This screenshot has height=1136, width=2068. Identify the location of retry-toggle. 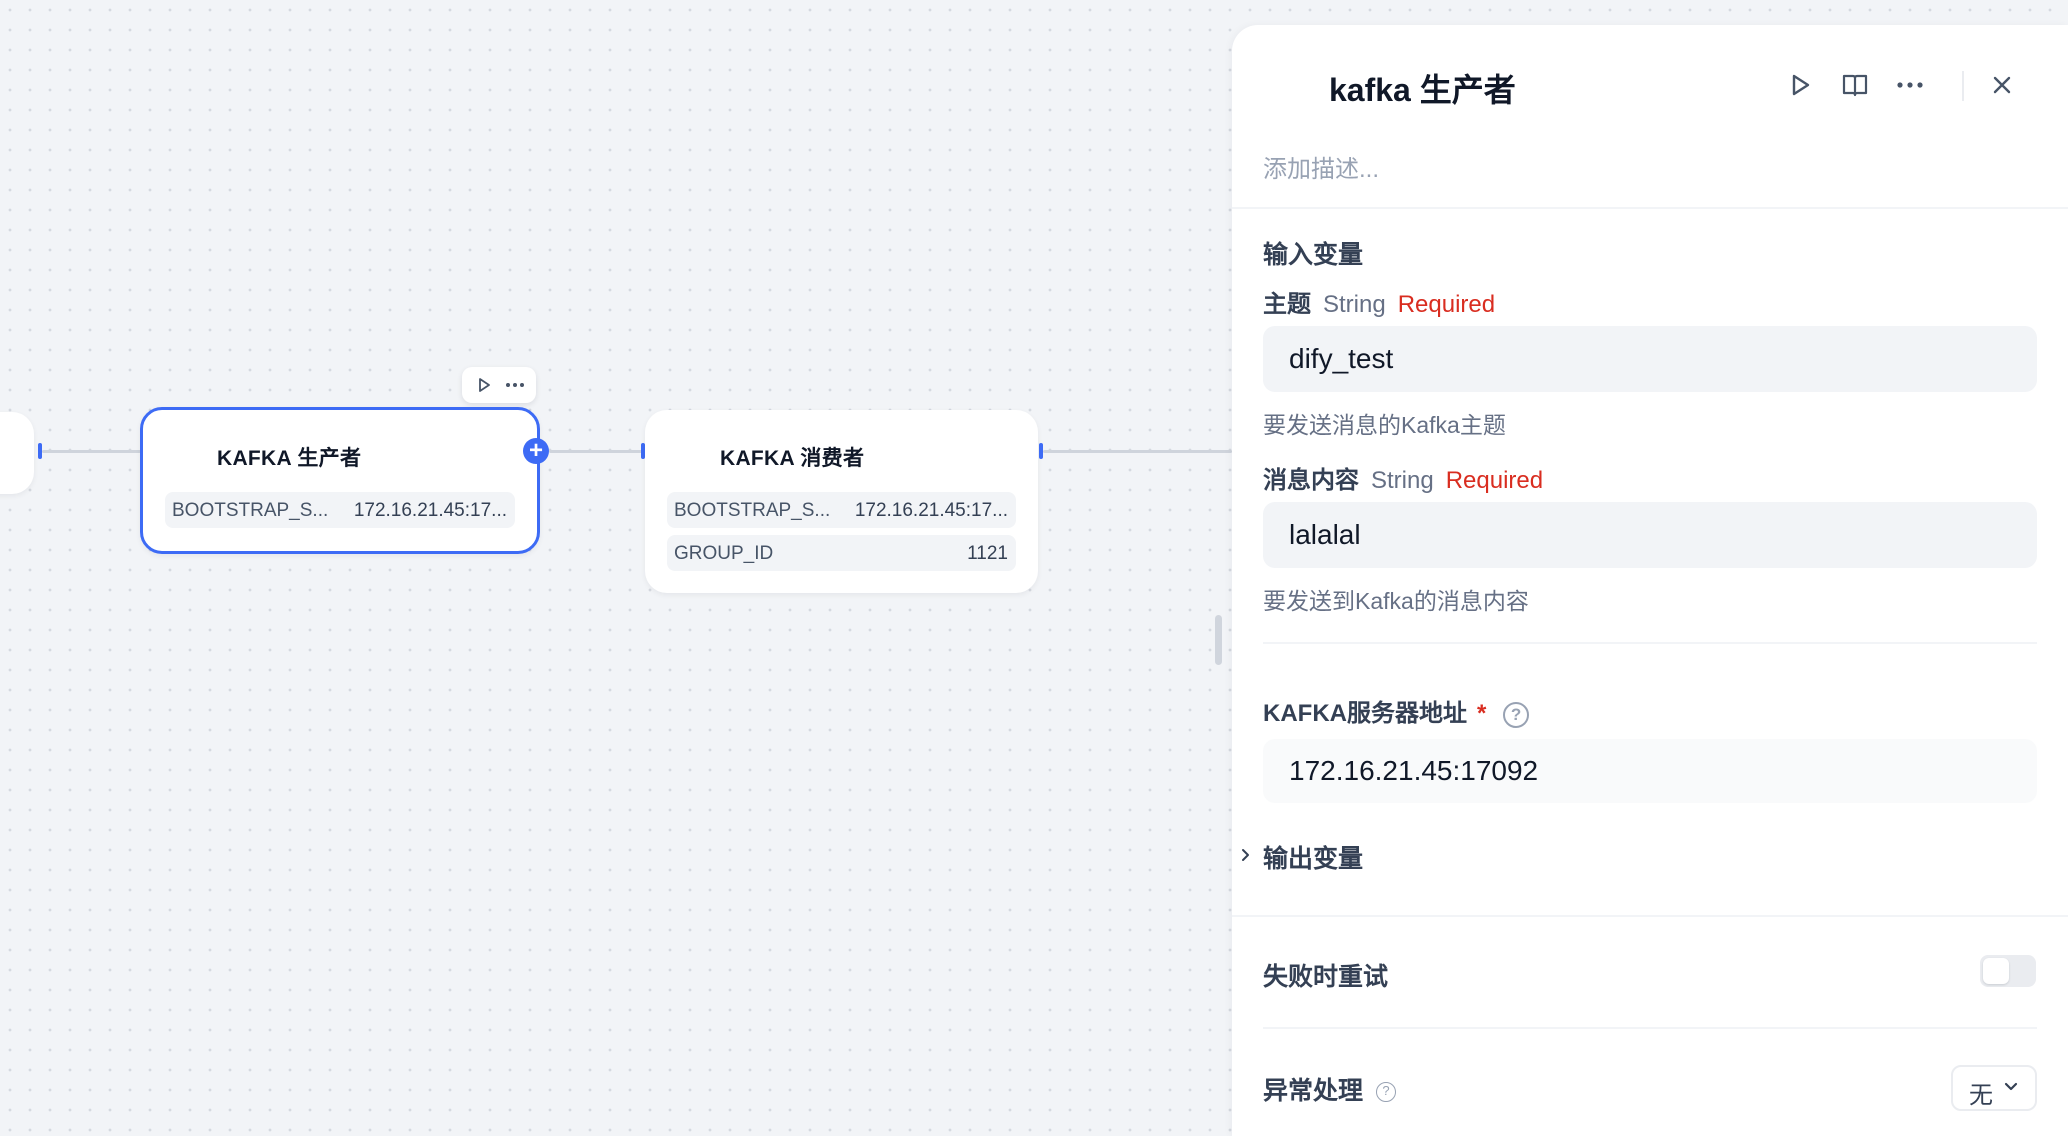
(2008, 971).